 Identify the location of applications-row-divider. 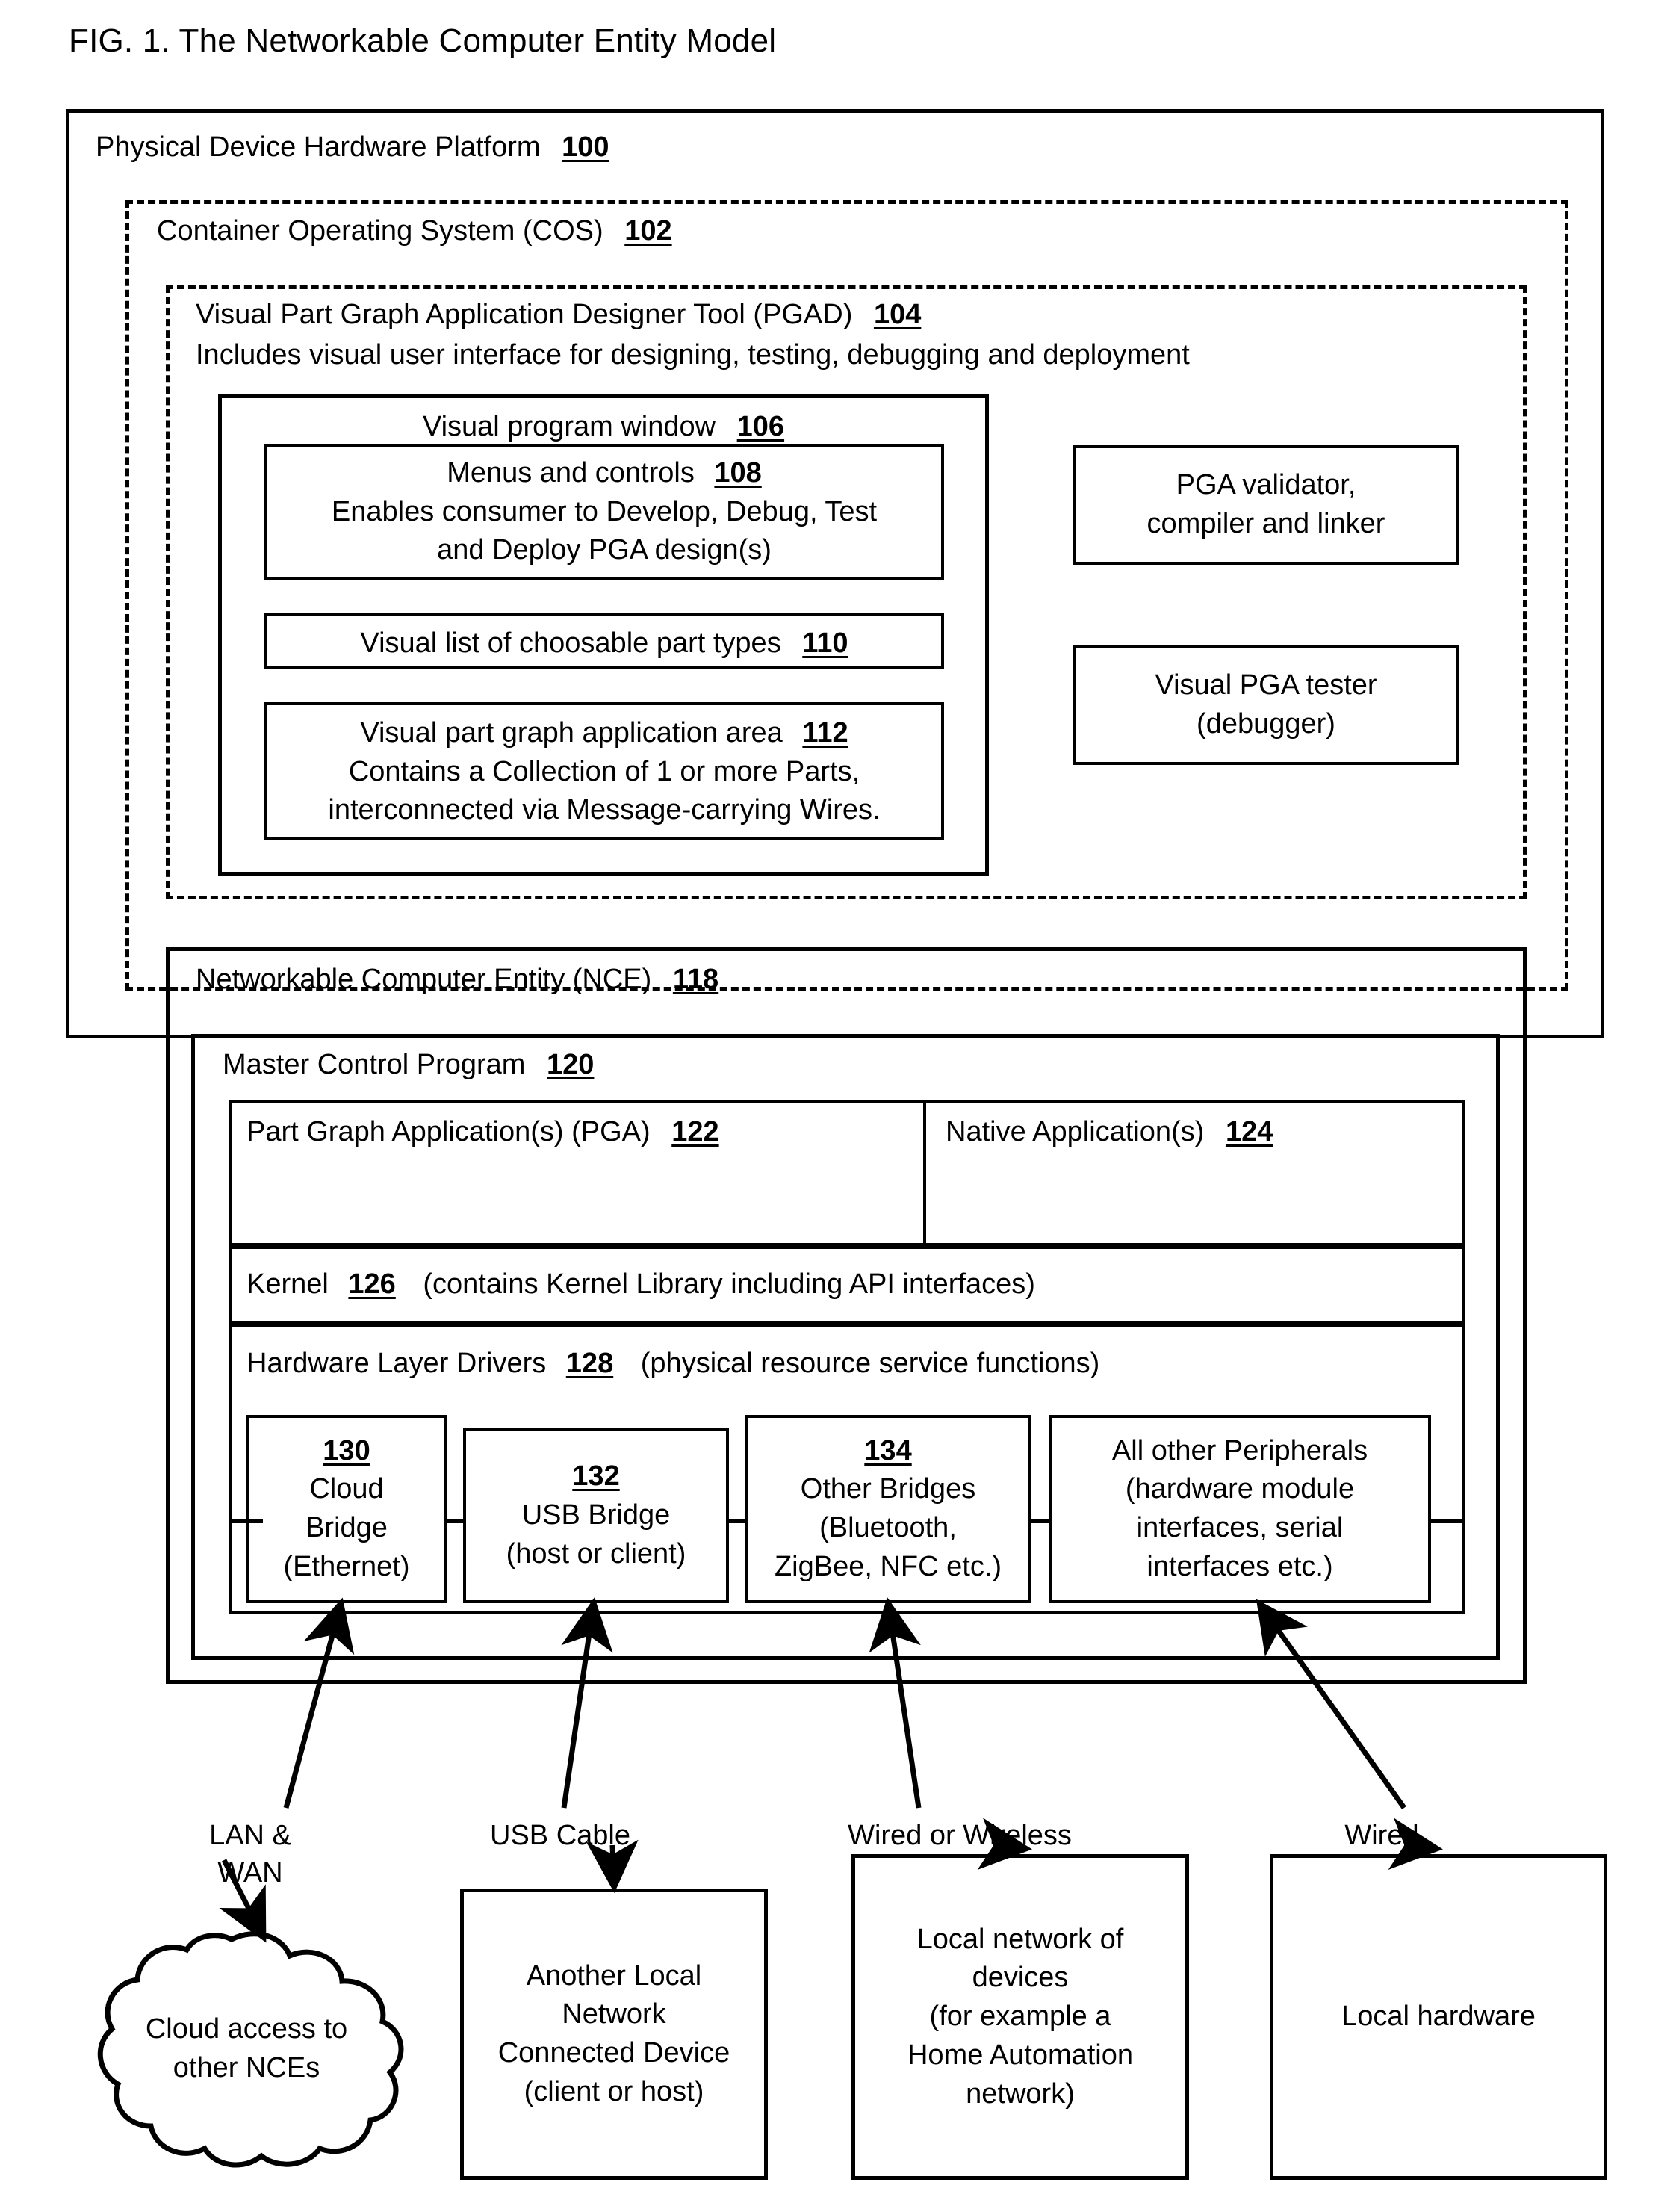
(924, 1173).